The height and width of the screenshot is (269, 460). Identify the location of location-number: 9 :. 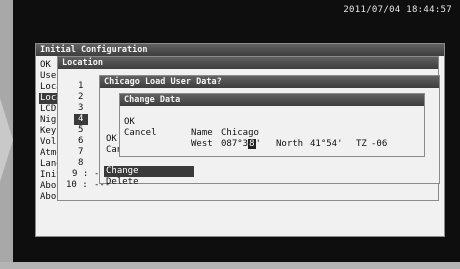
(80, 174).